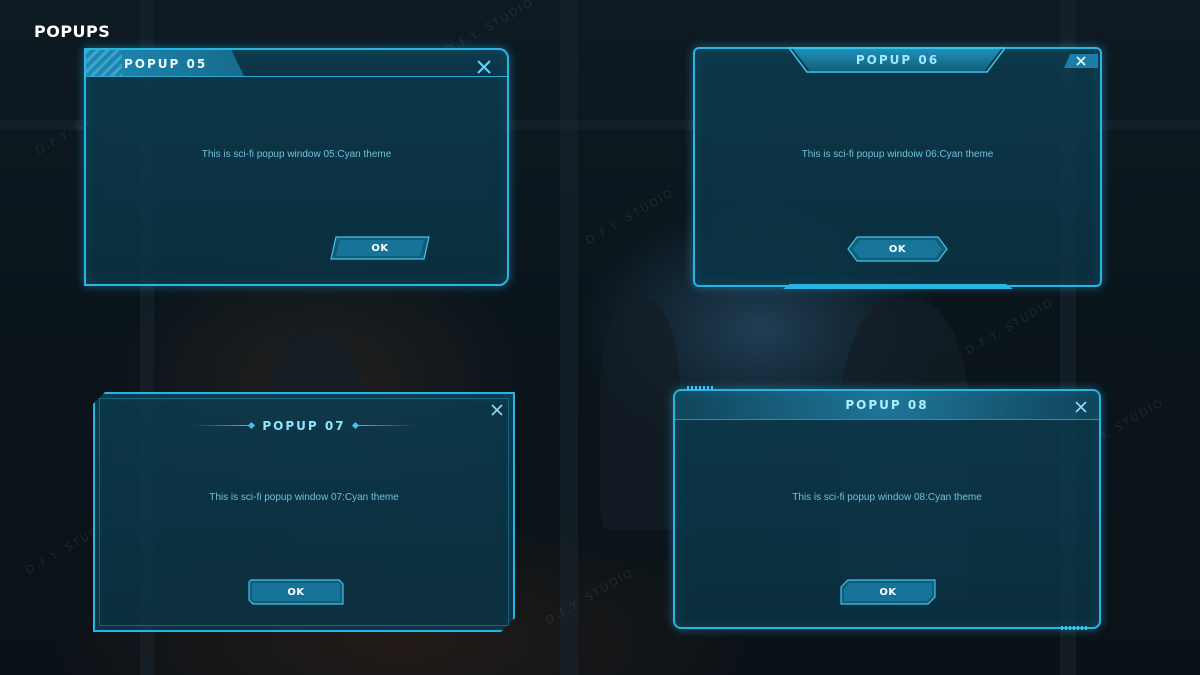  I want to click on popup-title: POPUP 06, so click(897, 60).